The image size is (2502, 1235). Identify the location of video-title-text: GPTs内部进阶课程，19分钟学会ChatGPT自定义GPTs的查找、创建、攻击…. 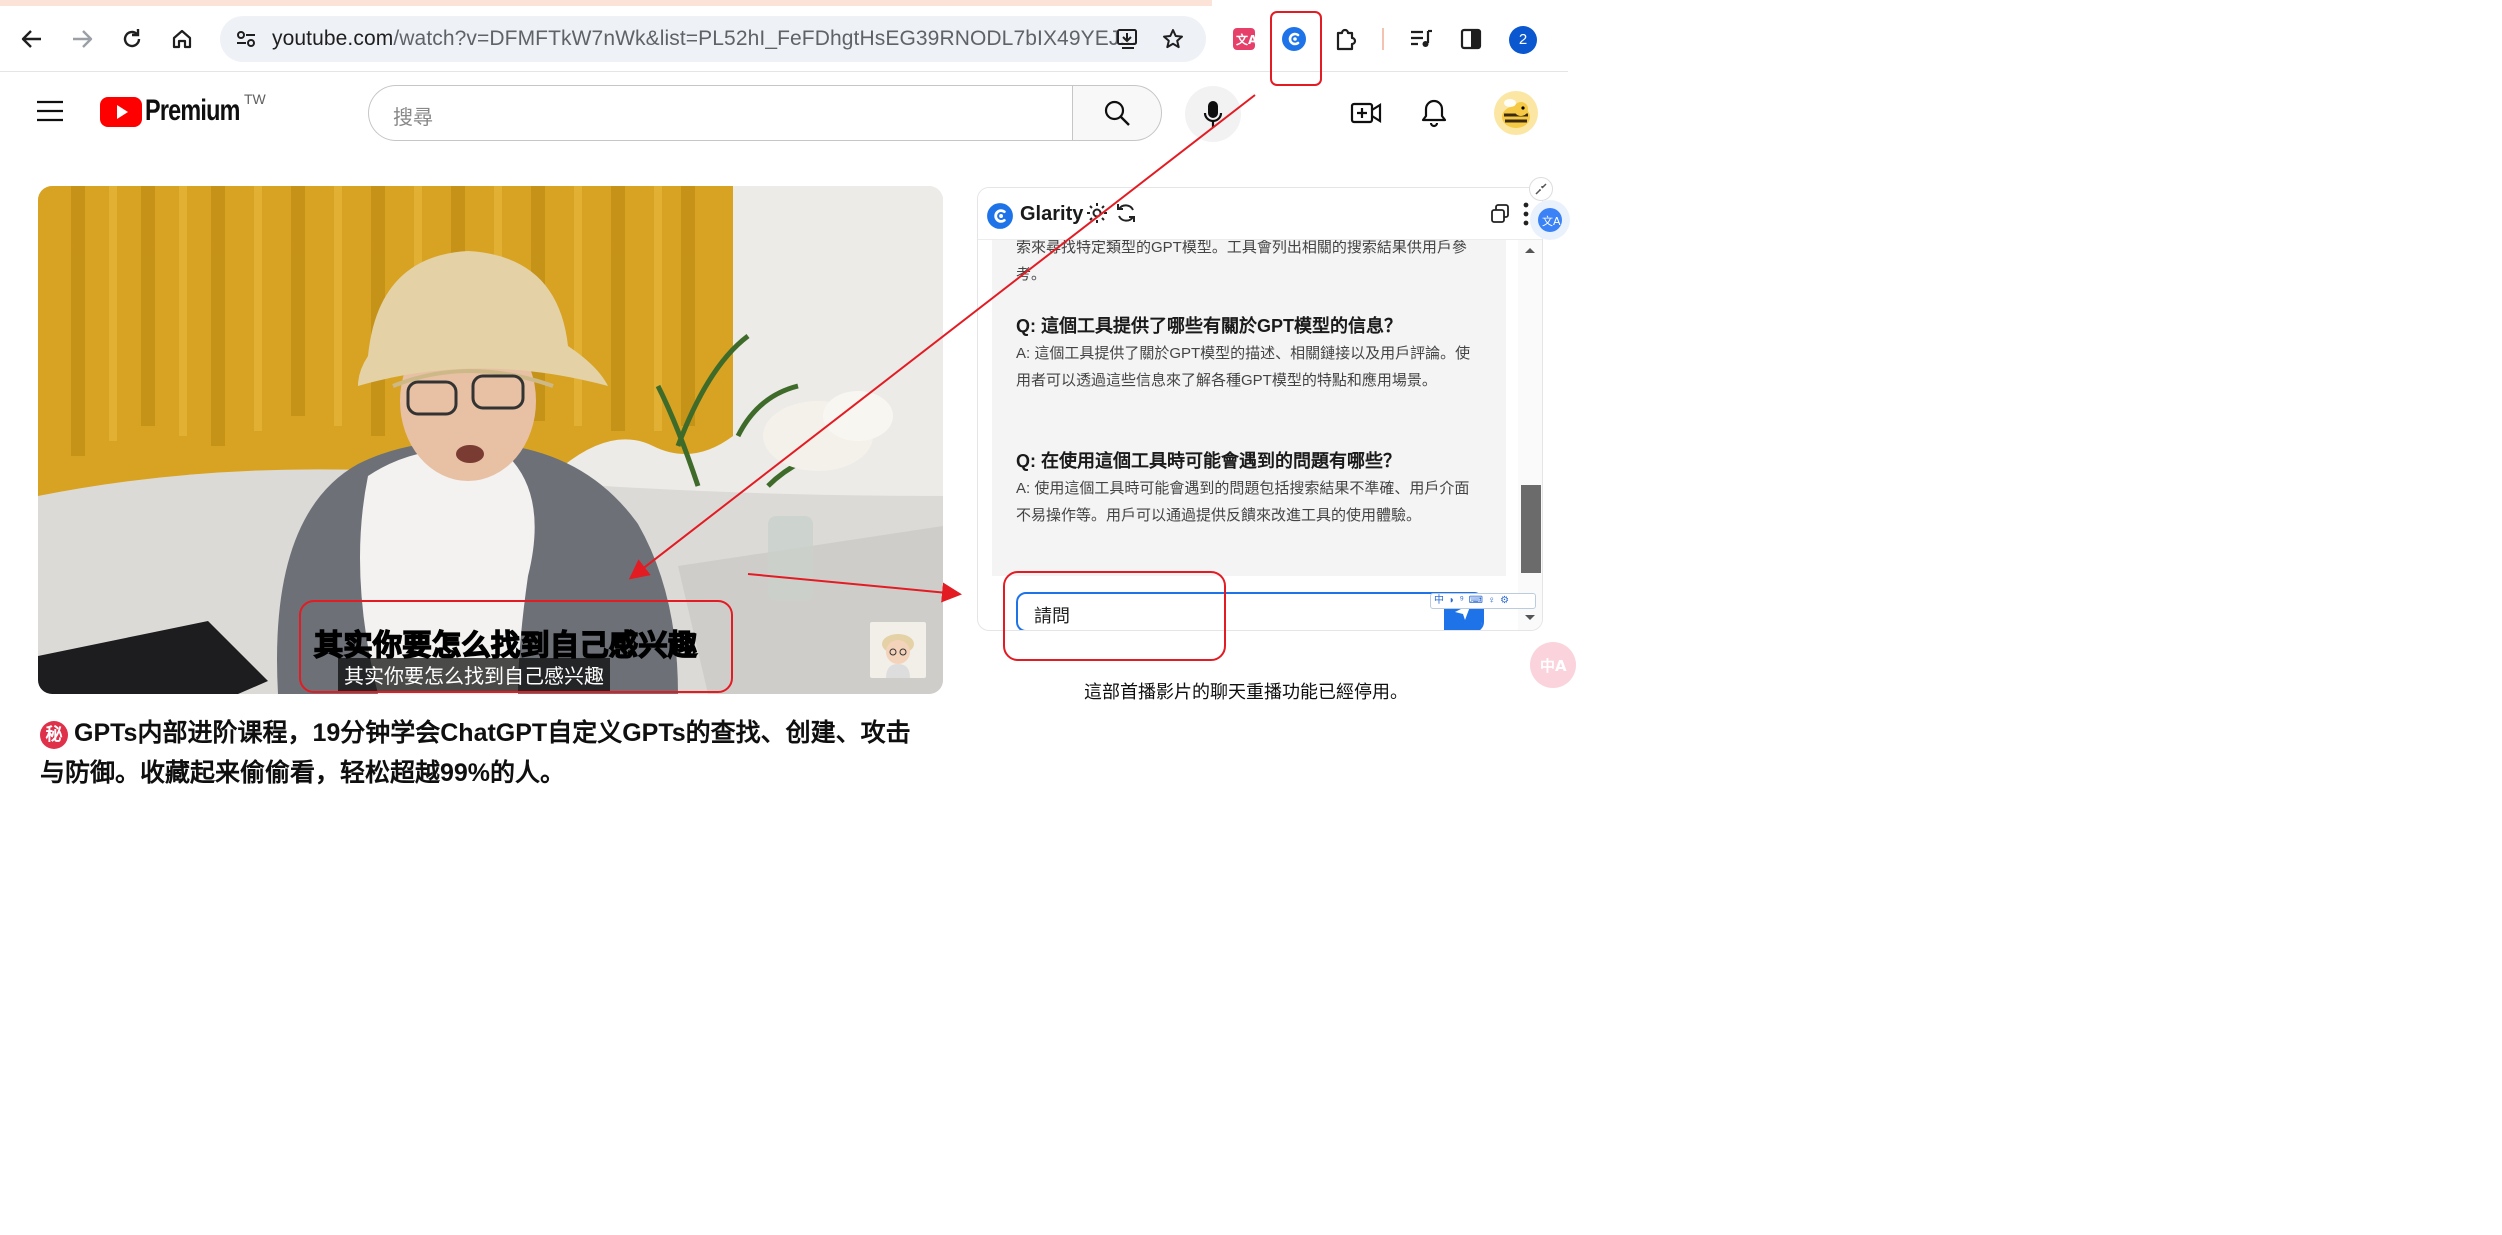
(475, 753).